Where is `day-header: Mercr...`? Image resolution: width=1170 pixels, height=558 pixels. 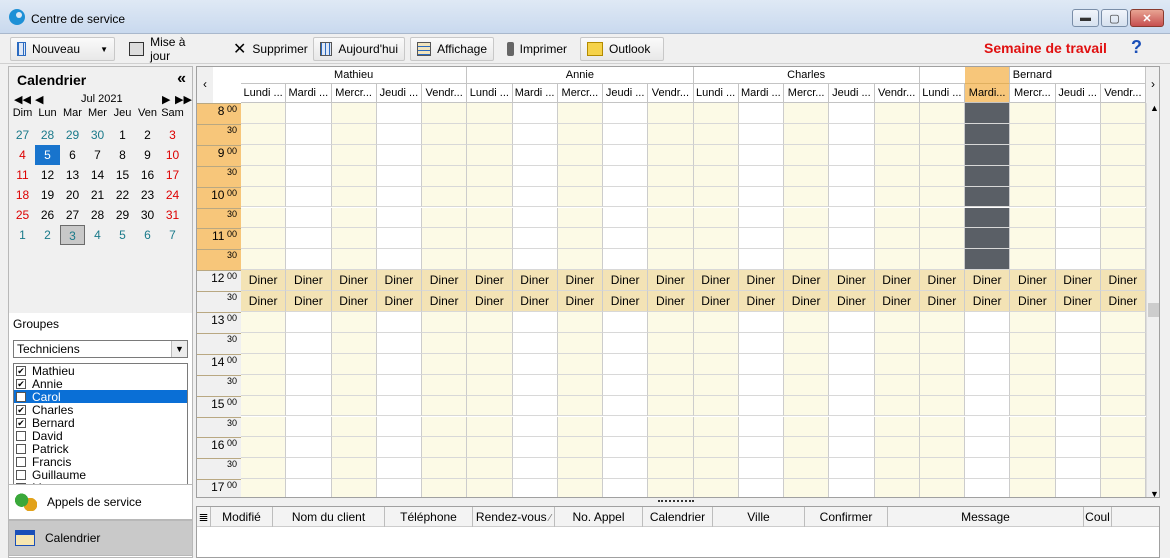
day-header: Mercr... is located at coordinates (580, 93).